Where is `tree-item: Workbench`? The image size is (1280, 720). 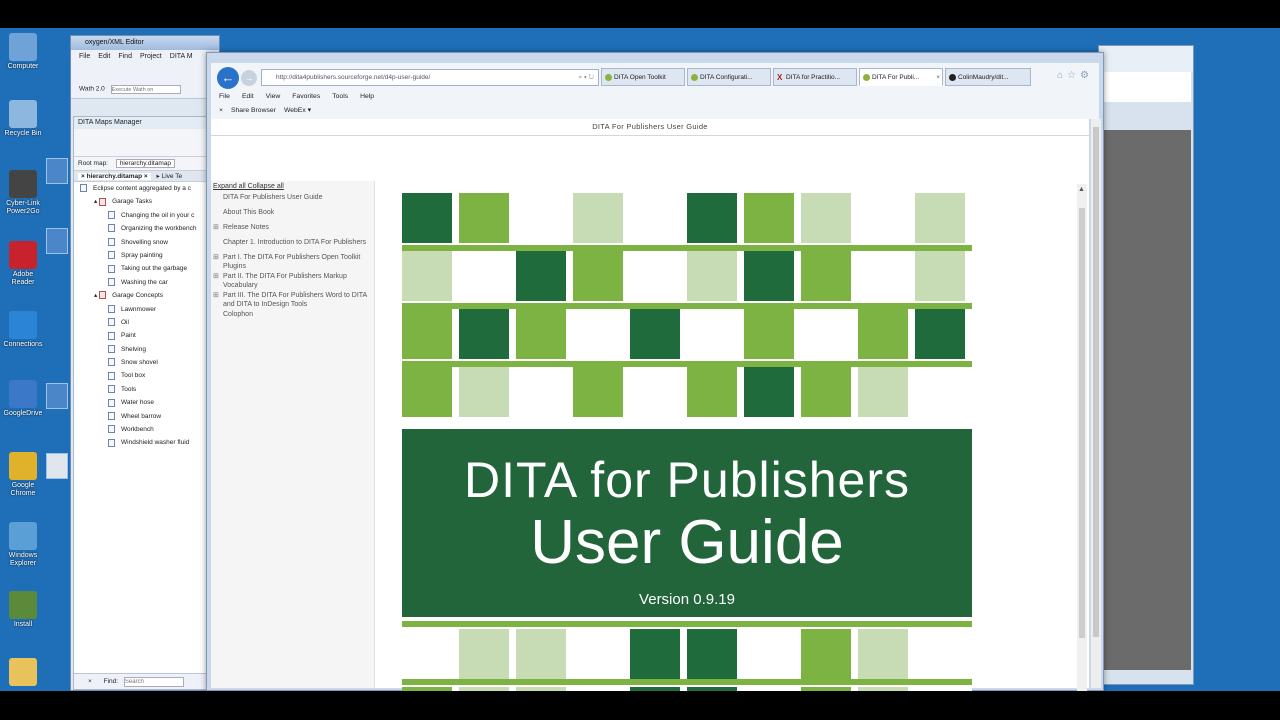
tree-item: Workbench is located at coordinates (145, 429).